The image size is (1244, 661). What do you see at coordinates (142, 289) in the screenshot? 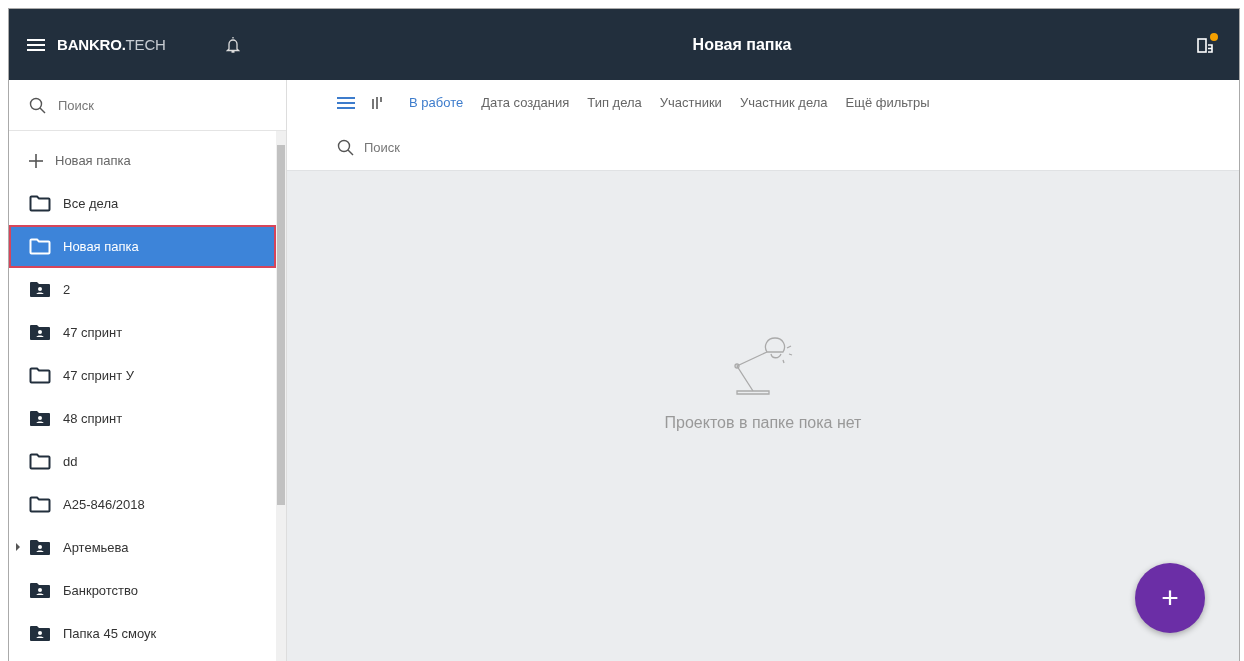
I see `folder-item: 2` at bounding box center [142, 289].